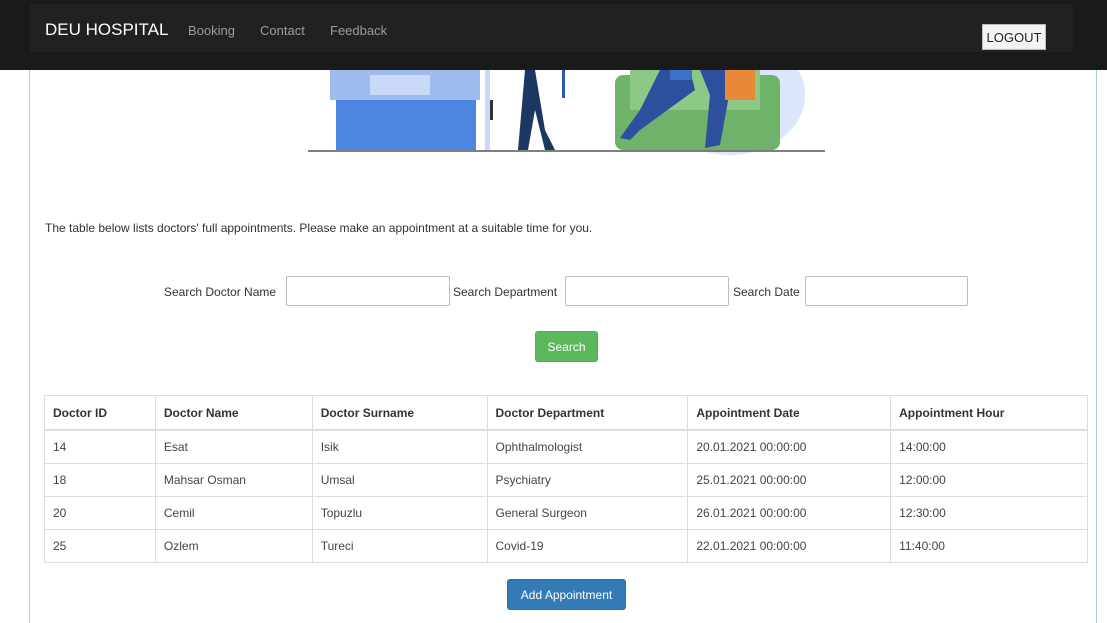 This screenshot has height=623, width=1107. Describe the element at coordinates (587, 413) in the screenshot. I see `header-doctor-department: Doctor Department` at that location.